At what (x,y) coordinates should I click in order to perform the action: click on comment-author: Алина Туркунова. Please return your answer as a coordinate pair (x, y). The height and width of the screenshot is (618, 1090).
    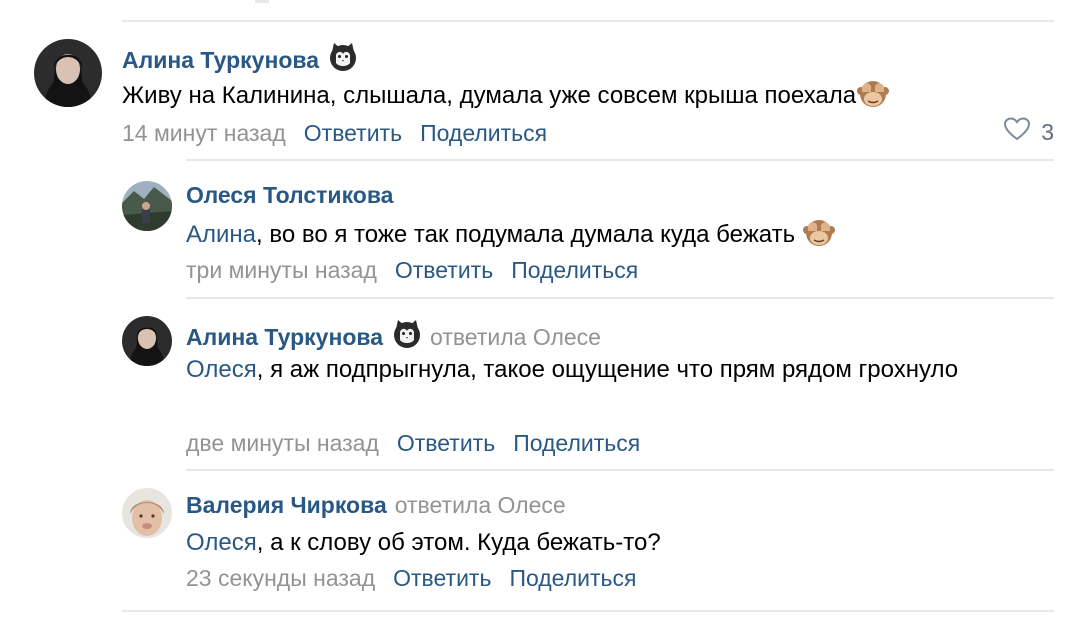
    Looking at the image, I should click on (240, 60).